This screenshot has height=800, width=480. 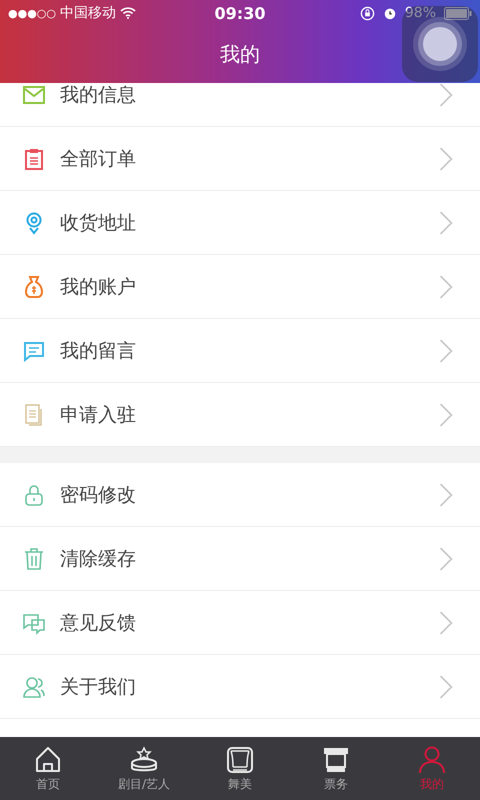 I want to click on menu-item: 清除缓存, so click(x=240, y=559).